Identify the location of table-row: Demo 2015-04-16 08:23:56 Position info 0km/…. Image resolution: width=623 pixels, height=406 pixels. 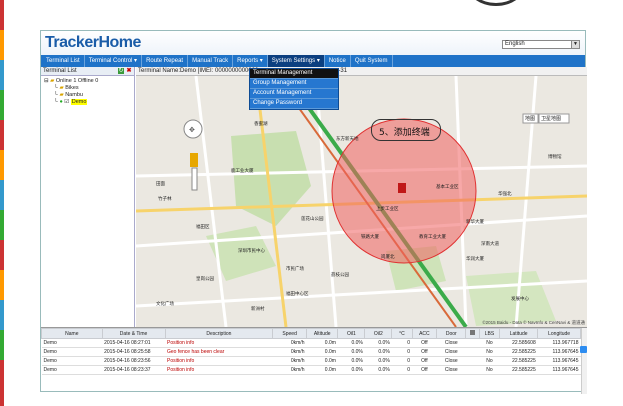
(311, 361).